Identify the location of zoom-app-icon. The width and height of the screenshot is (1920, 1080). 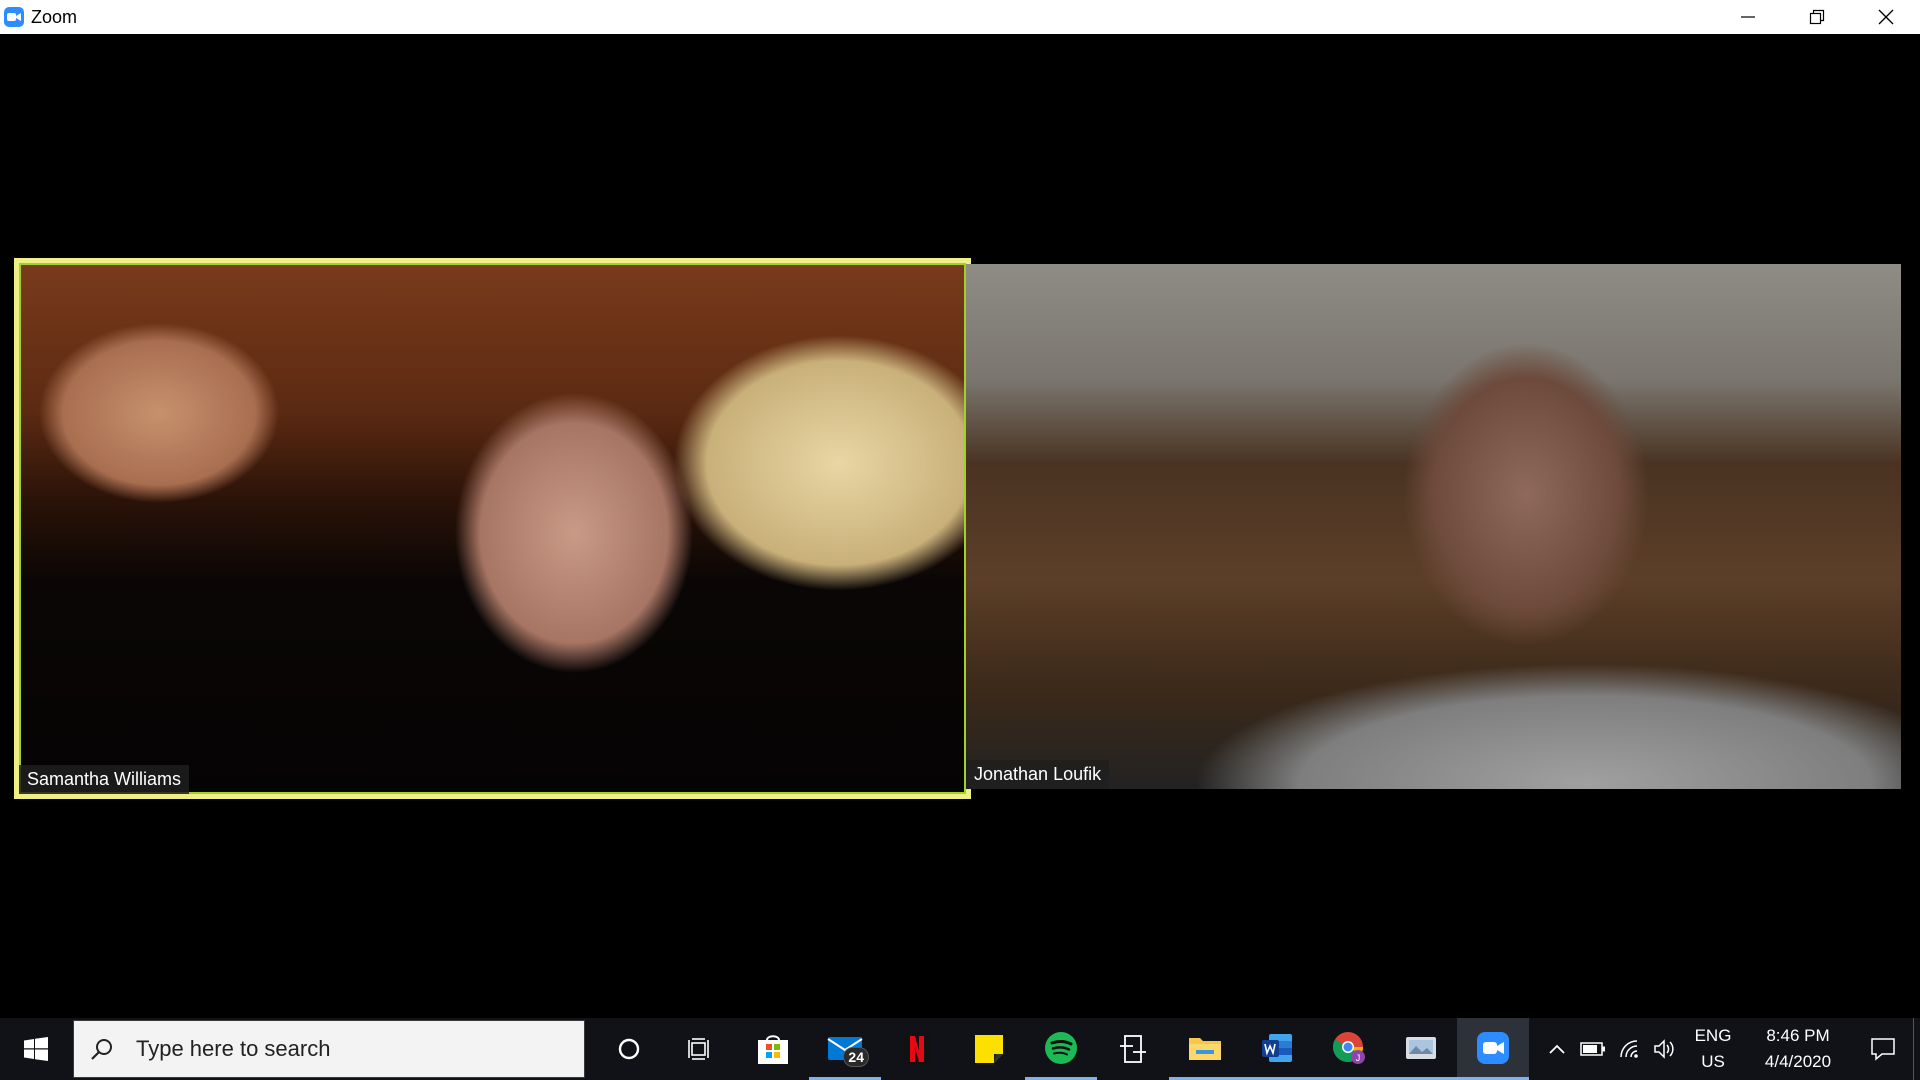
(14, 17).